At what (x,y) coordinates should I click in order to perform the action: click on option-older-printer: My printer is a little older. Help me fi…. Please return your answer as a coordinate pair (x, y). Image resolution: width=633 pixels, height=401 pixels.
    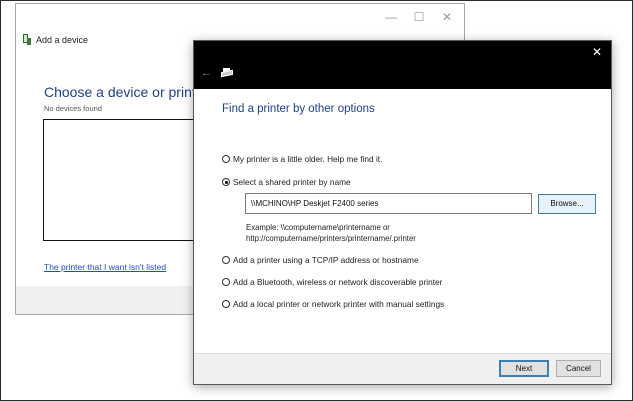
    Looking at the image, I should click on (302, 159).